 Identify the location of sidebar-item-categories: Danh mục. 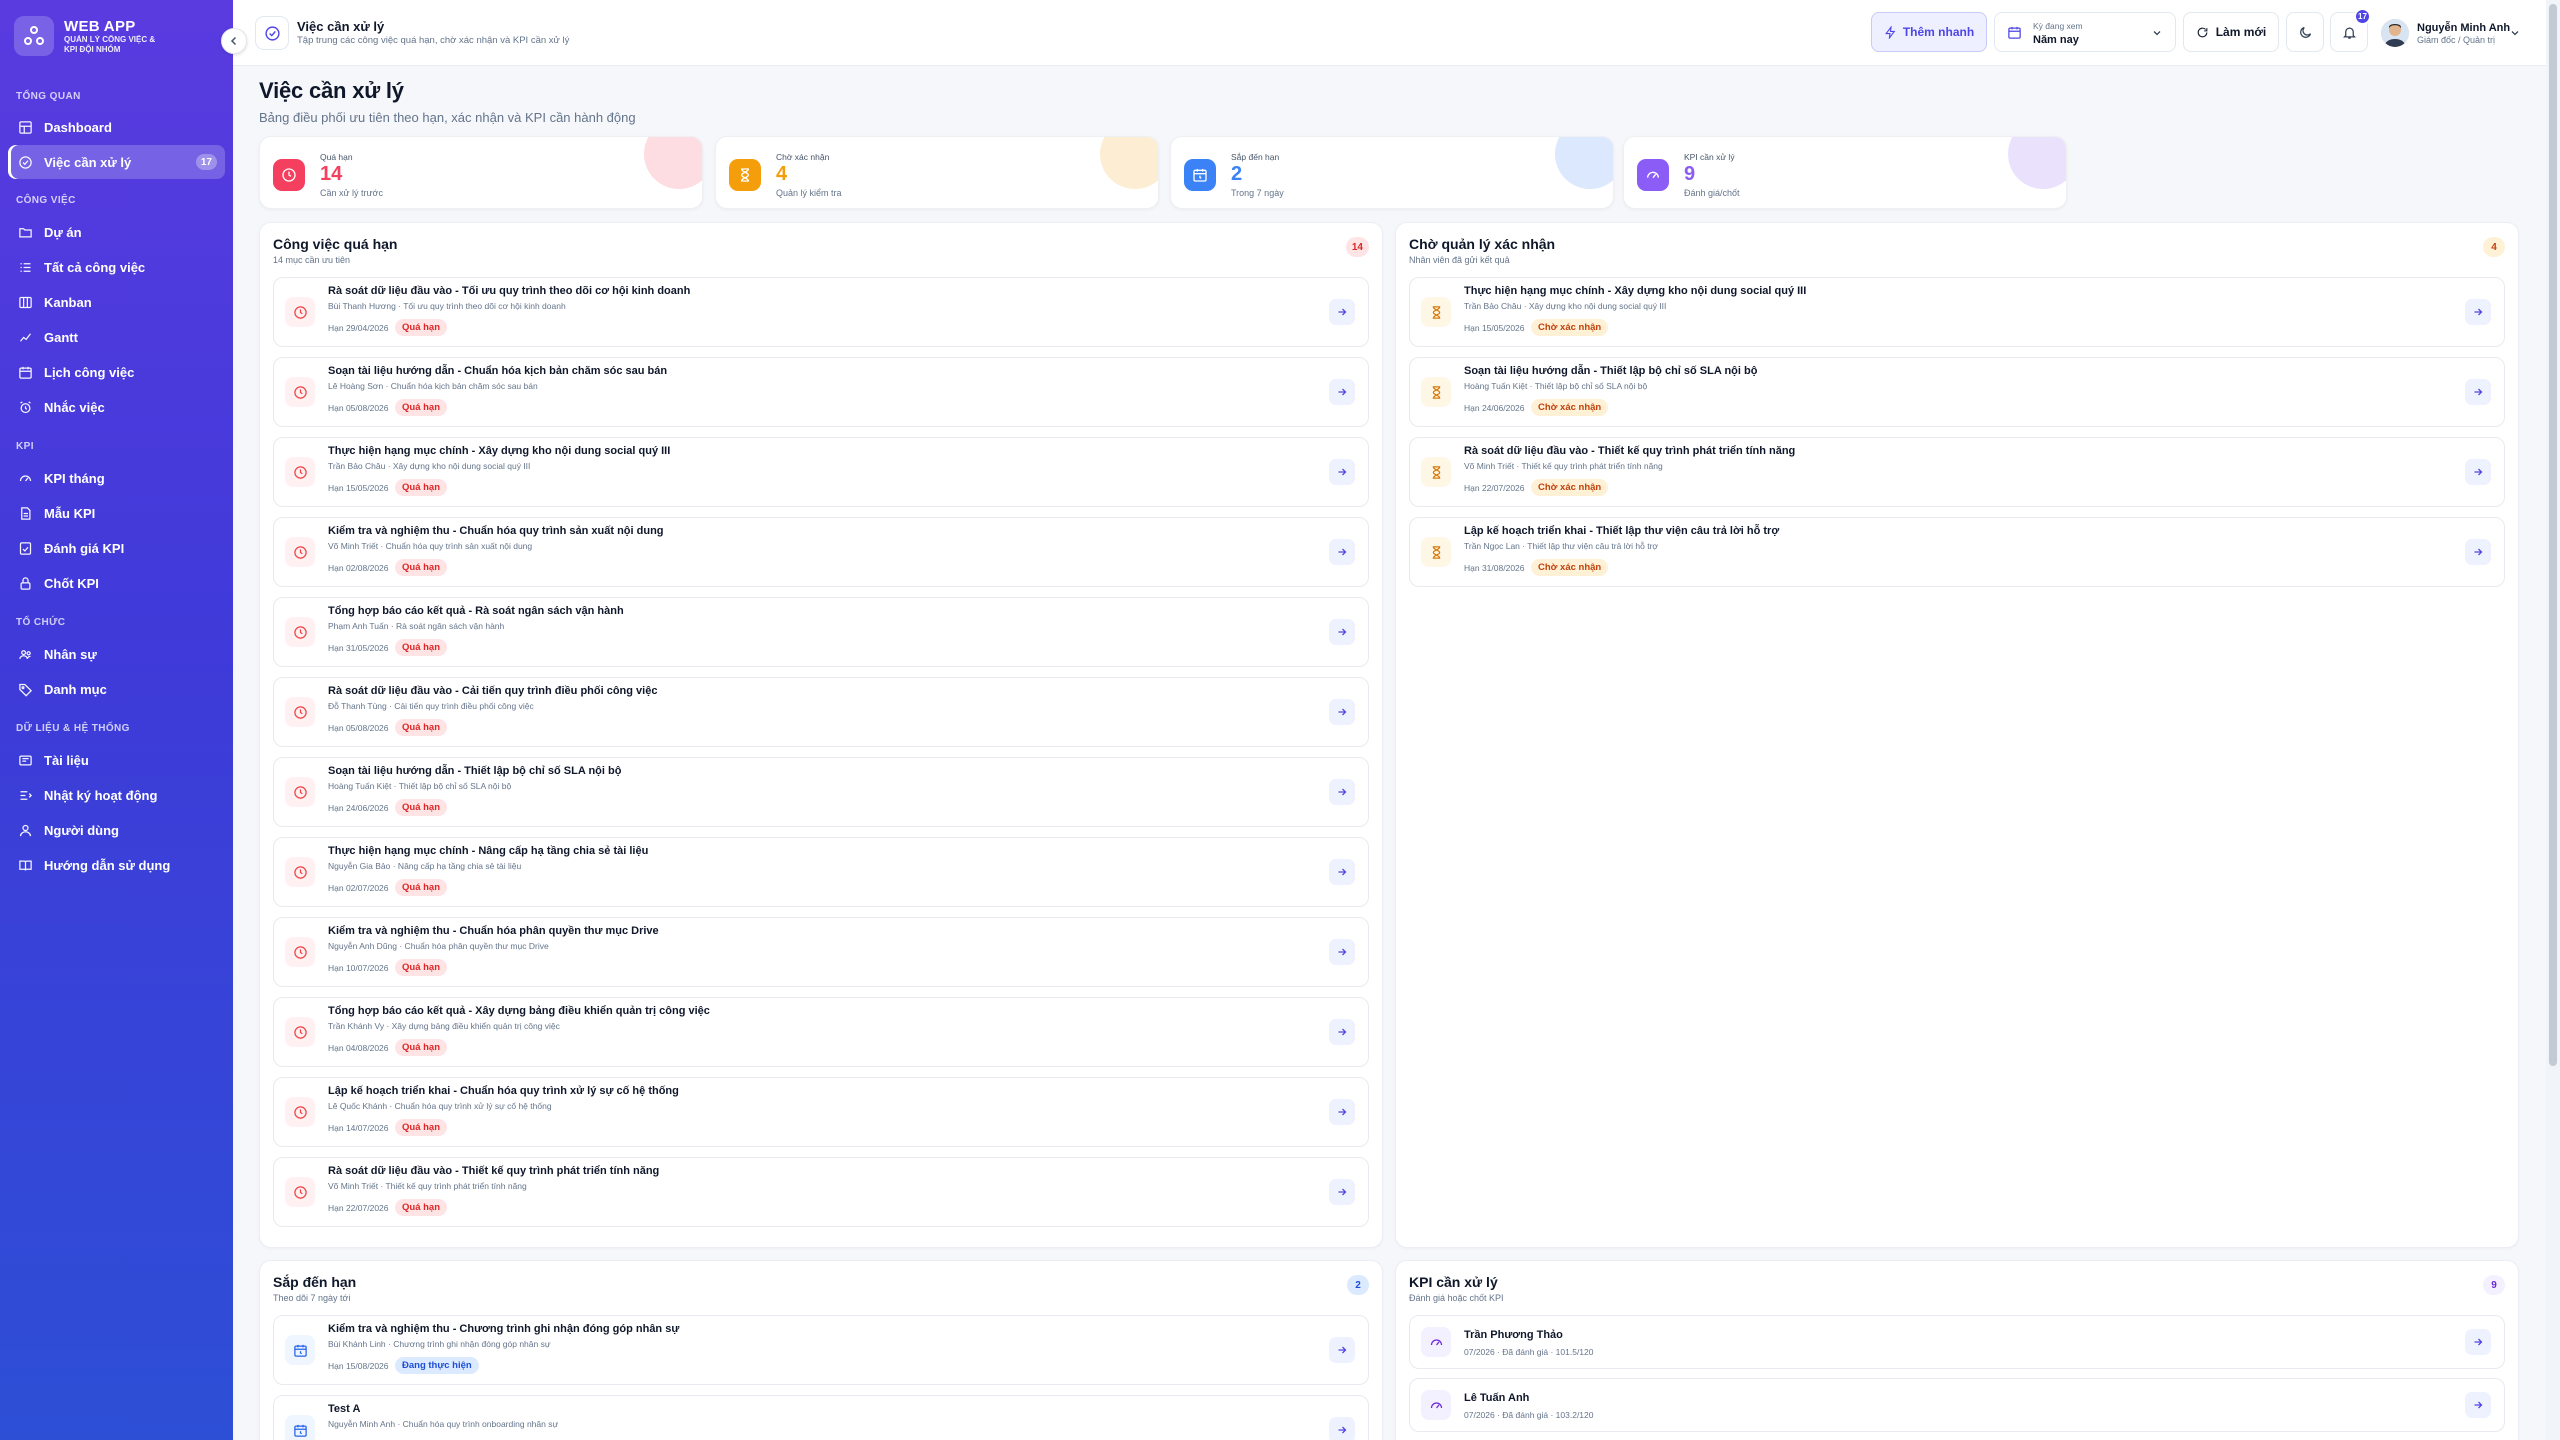
(116, 689).